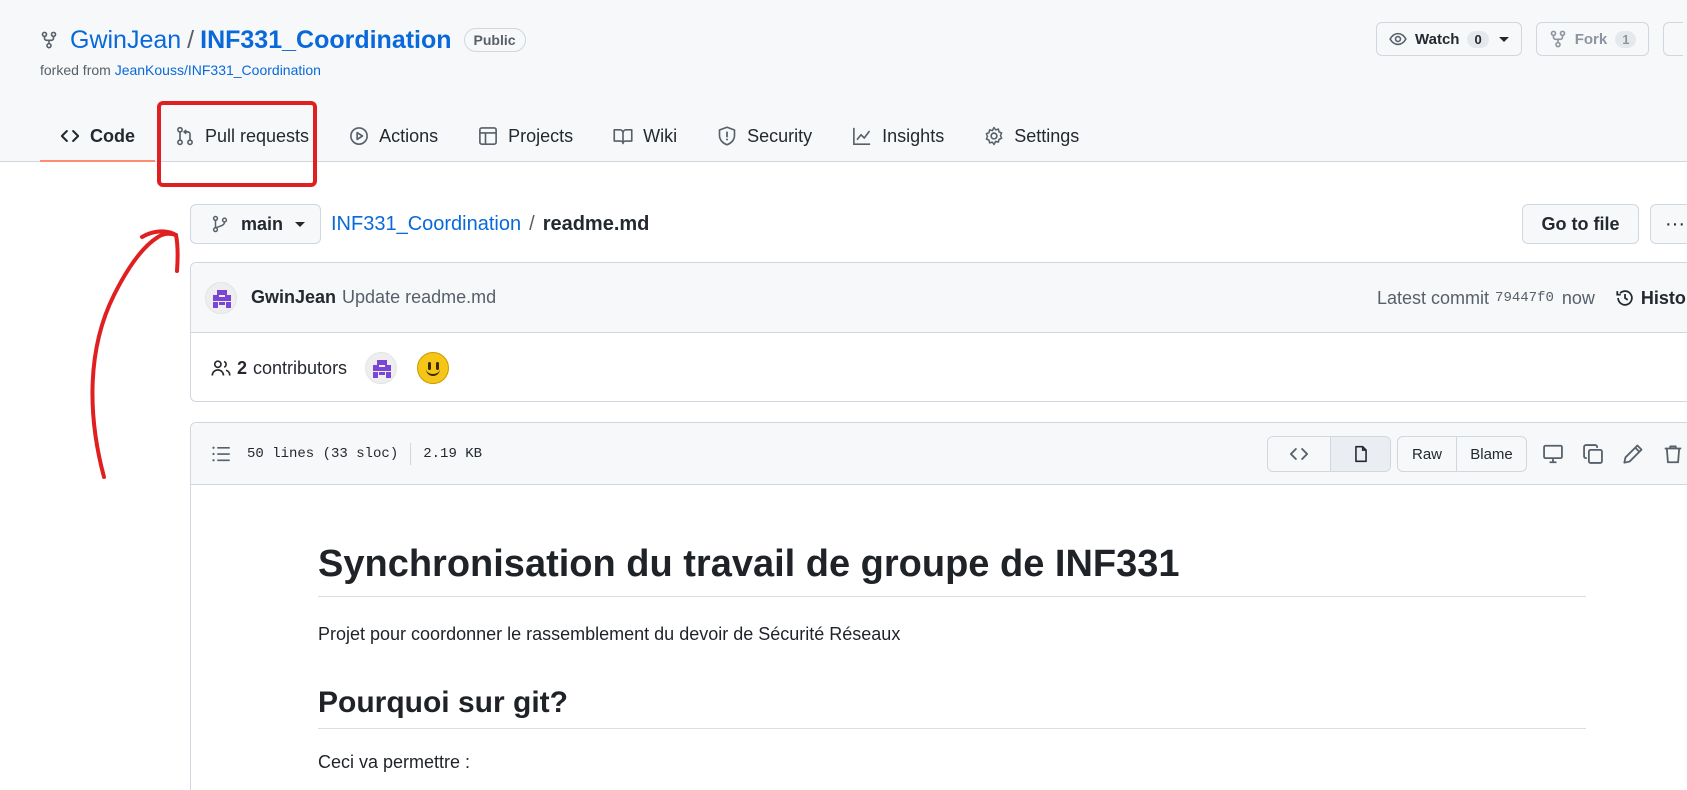  I want to click on watch-count: 0, so click(1478, 39).